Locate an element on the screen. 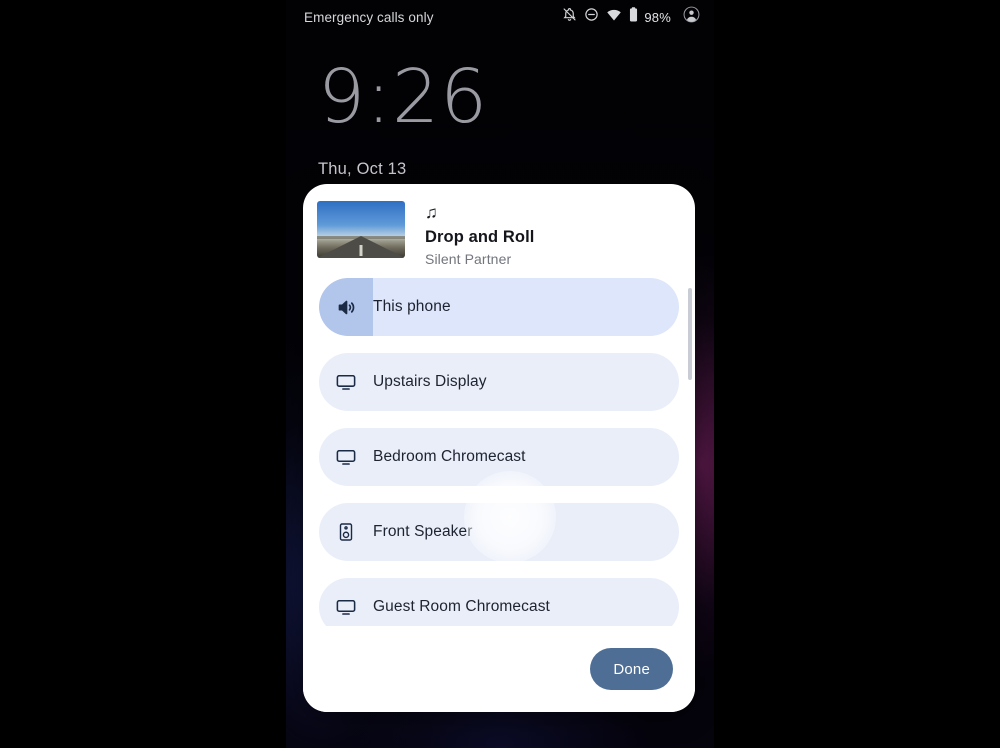  do-not-disturb-icon is located at coordinates (591, 17).